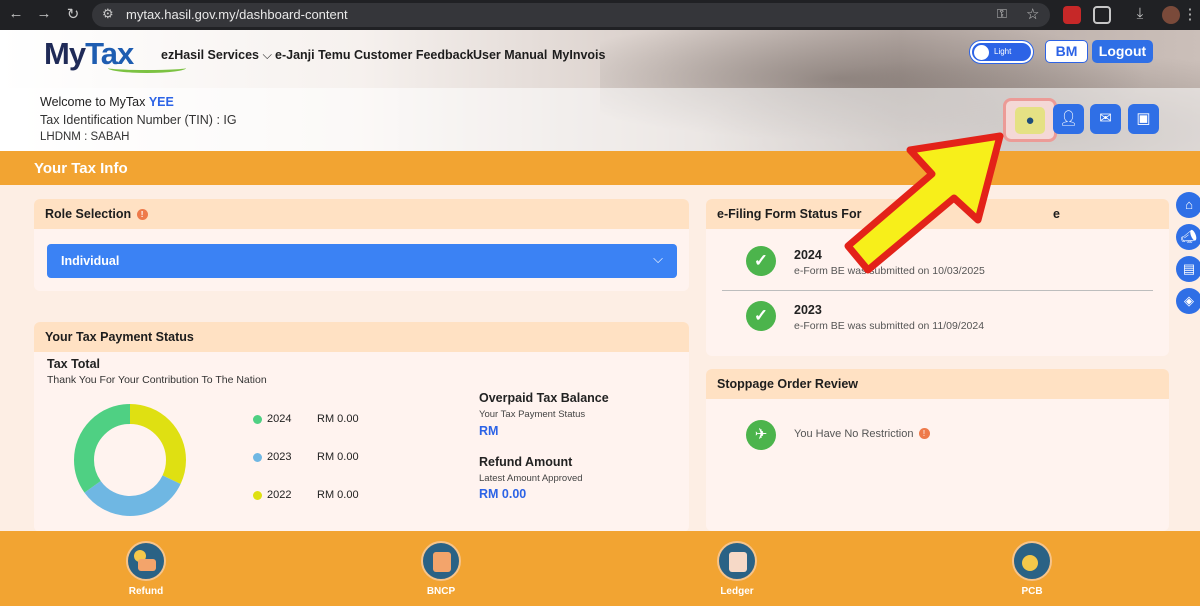 The height and width of the screenshot is (606, 1200). I want to click on bookmark-star-icon: ☆, so click(1032, 14).